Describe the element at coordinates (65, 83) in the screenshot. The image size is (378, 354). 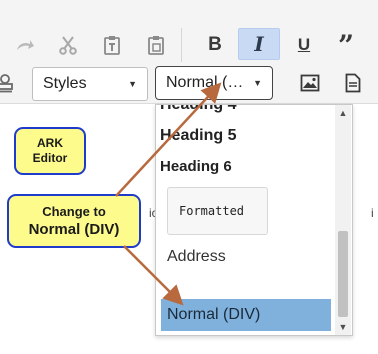
I see `styles-combo-label: Styles` at that location.